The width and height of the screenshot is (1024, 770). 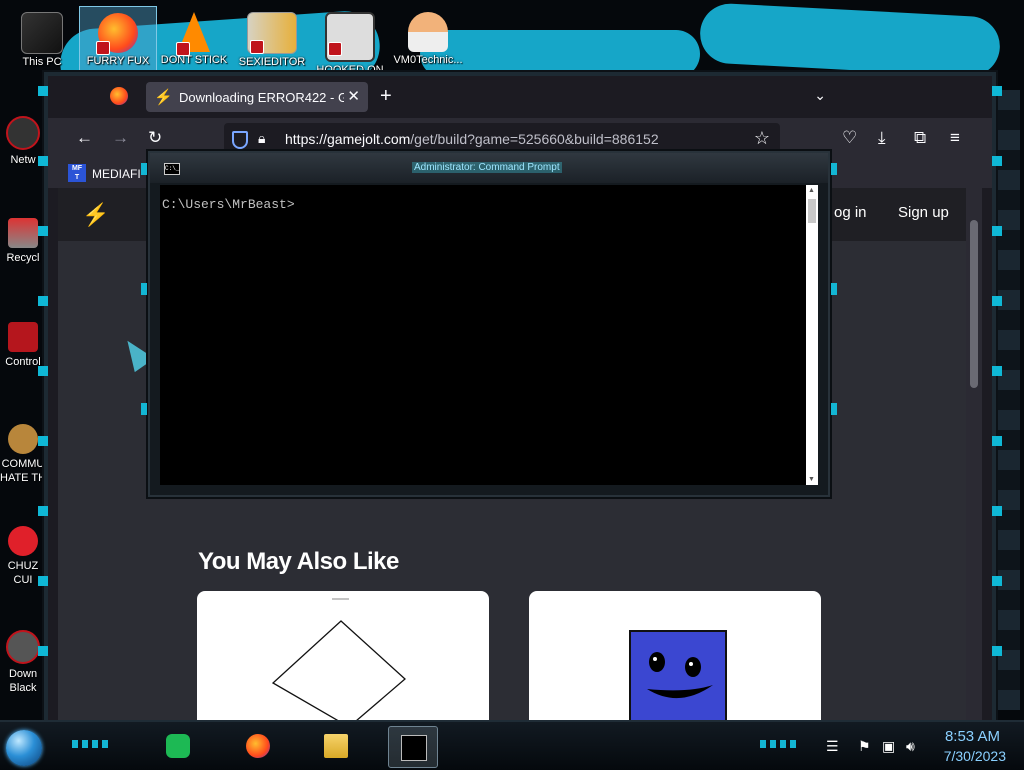 What do you see at coordinates (974, 454) in the screenshot?
I see `page-scrollbar` at bounding box center [974, 454].